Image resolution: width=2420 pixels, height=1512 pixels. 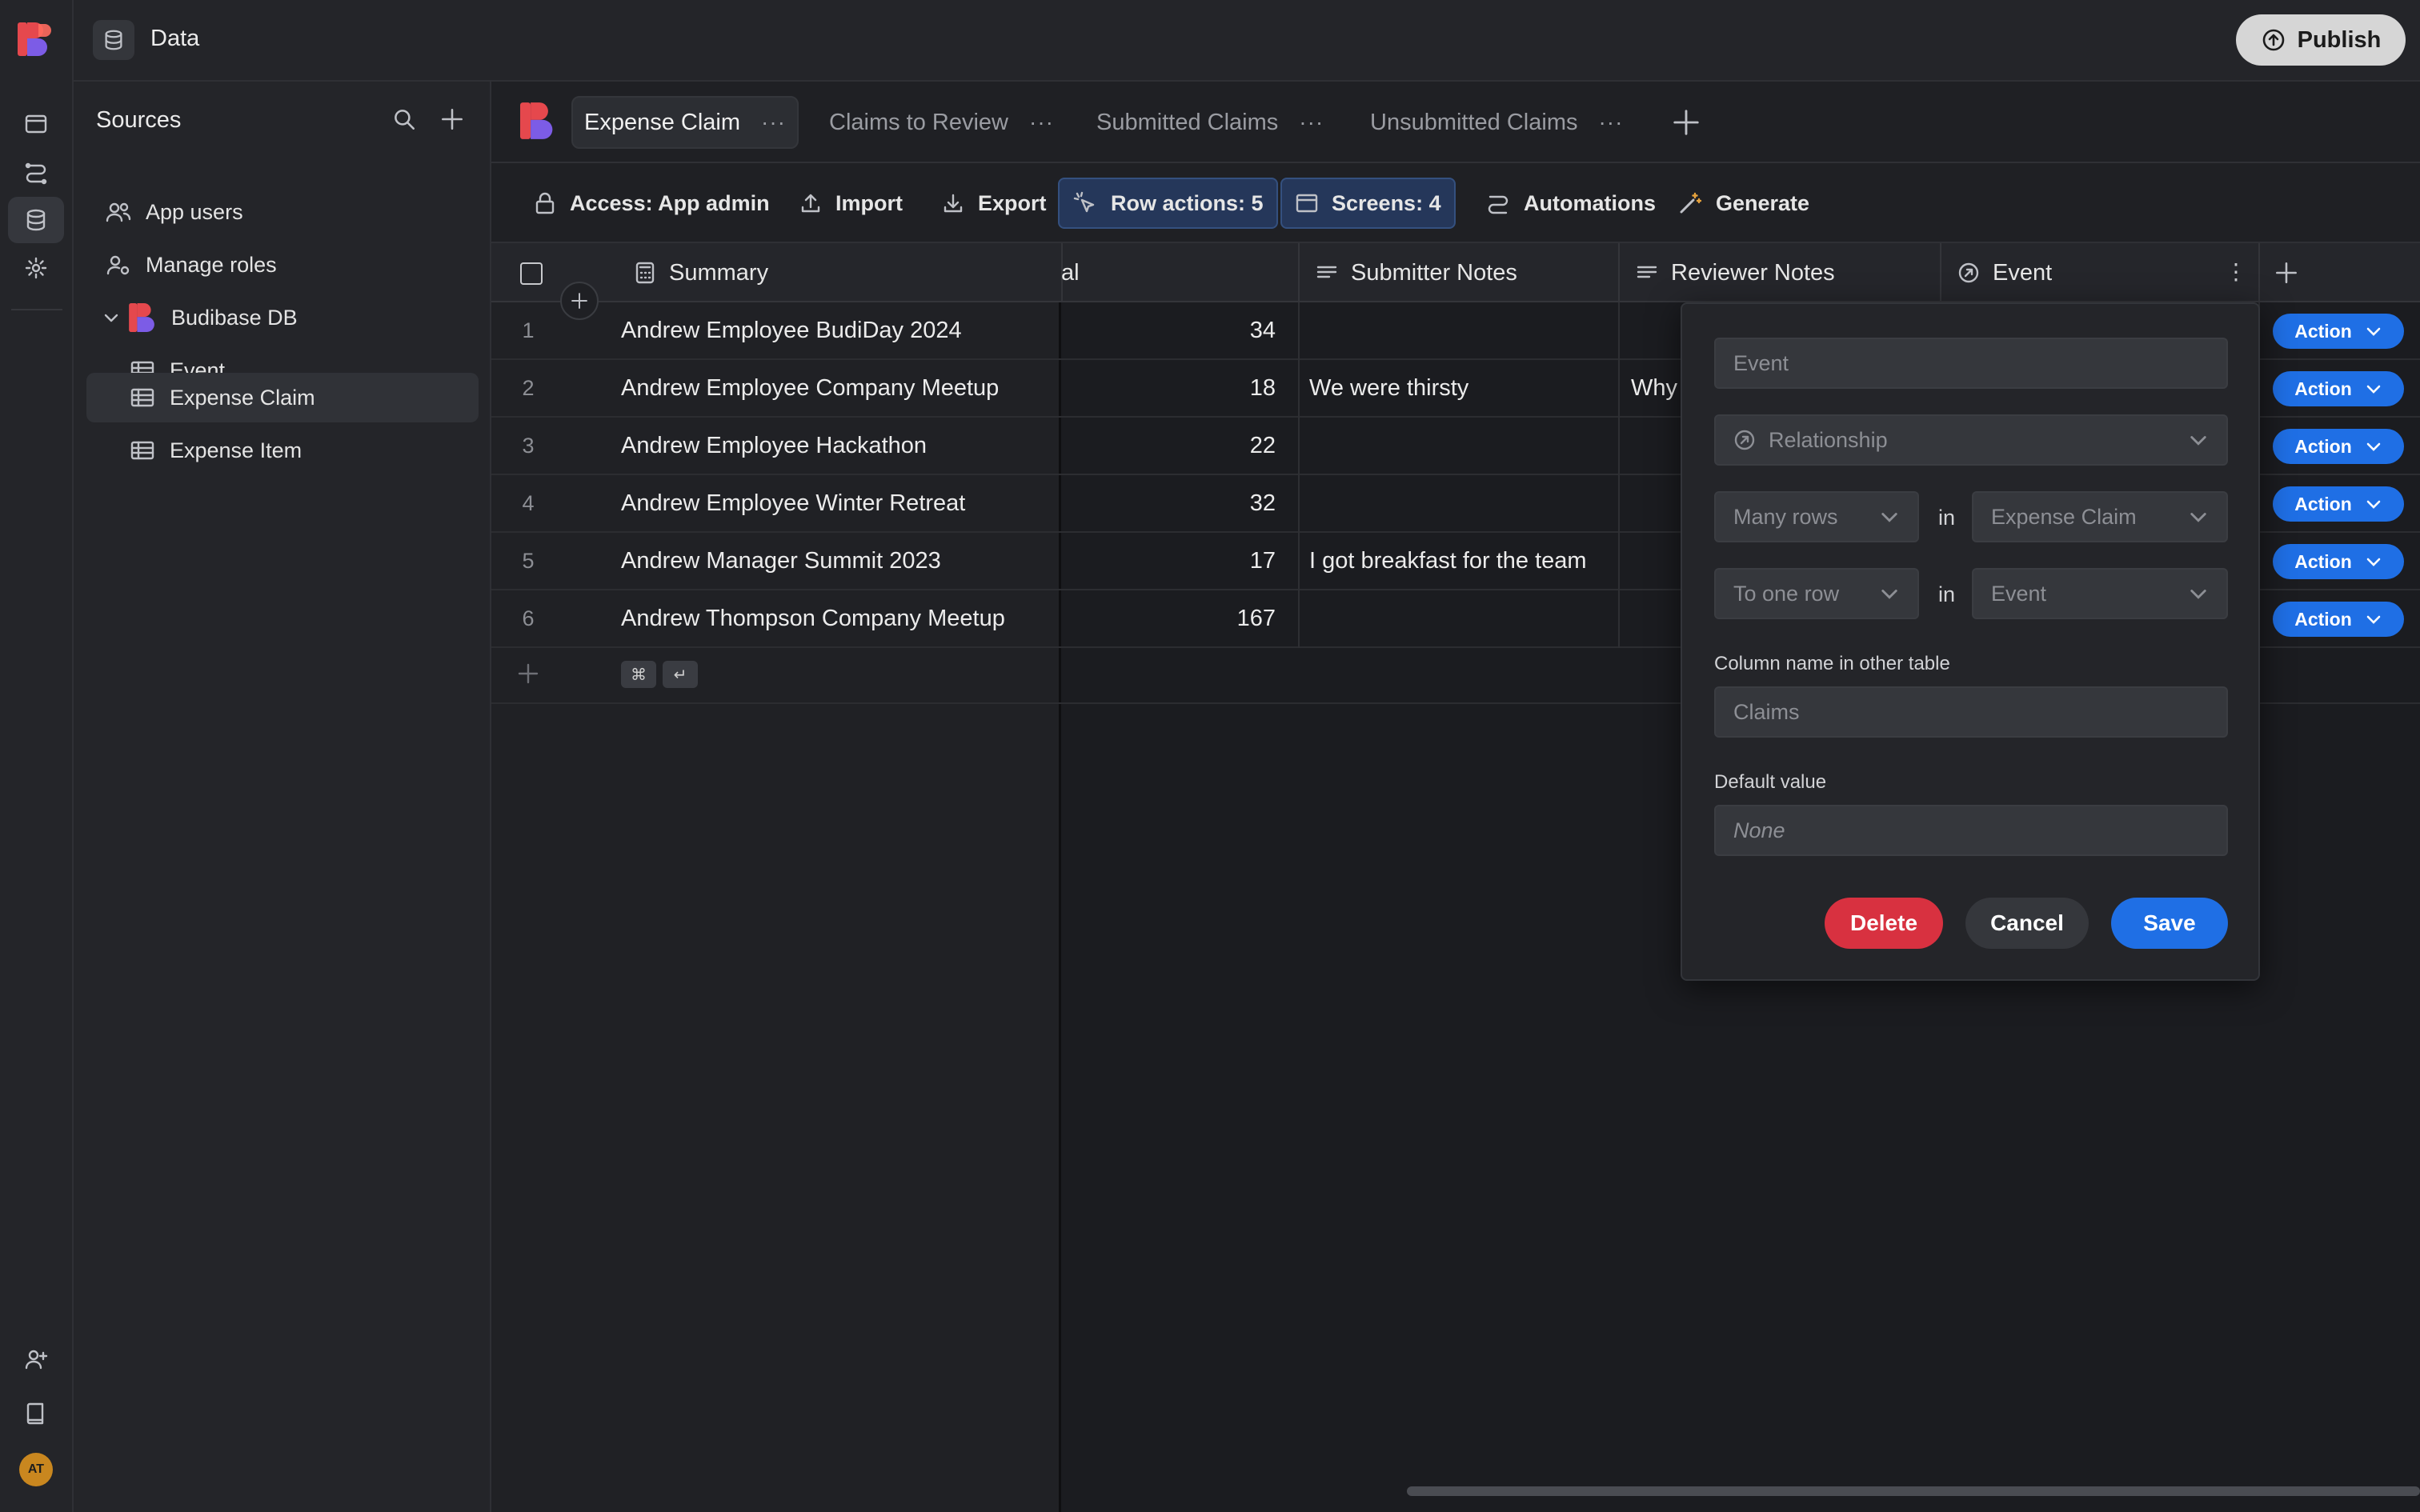 I want to click on cell-total: 18, so click(x=1175, y=388).